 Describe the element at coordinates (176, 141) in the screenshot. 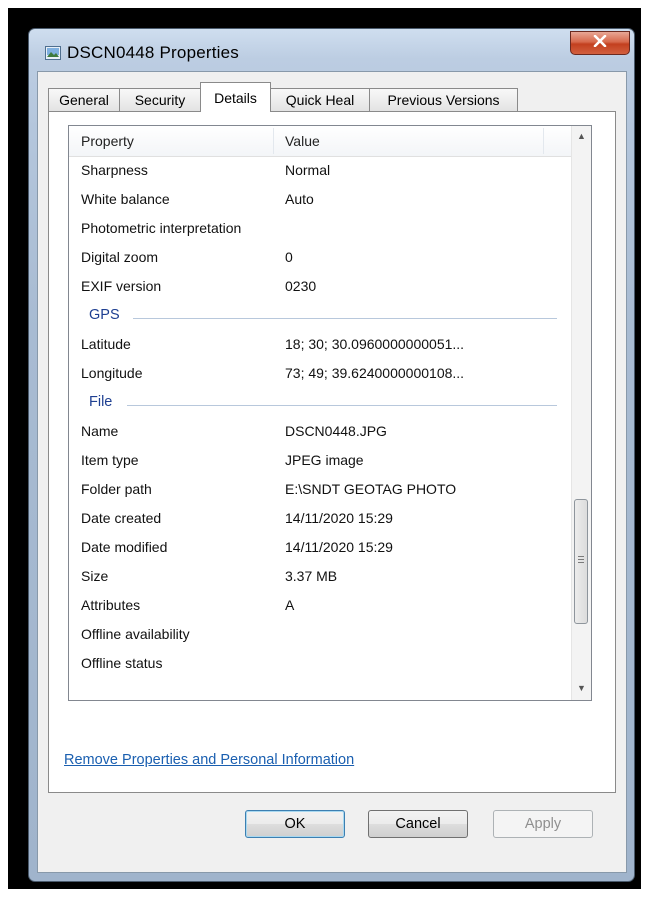

I see `column-header-property: Property` at that location.